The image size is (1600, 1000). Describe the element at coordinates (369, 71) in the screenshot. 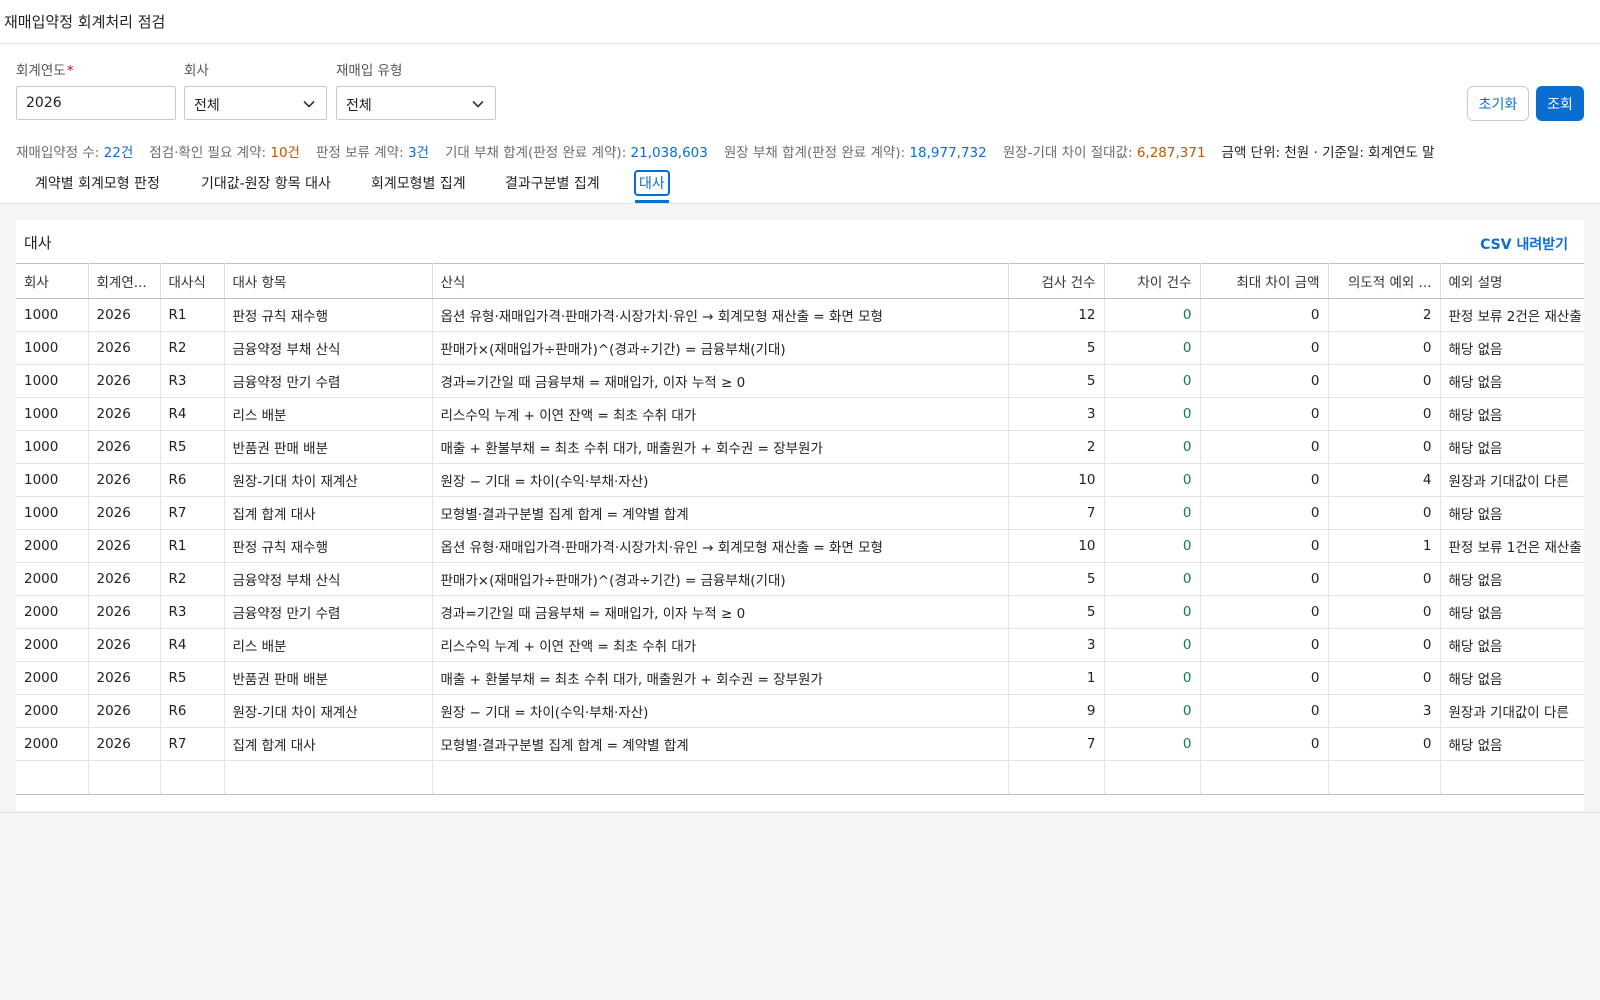

I see `repurchase-type-label: 재매입 유형` at that location.